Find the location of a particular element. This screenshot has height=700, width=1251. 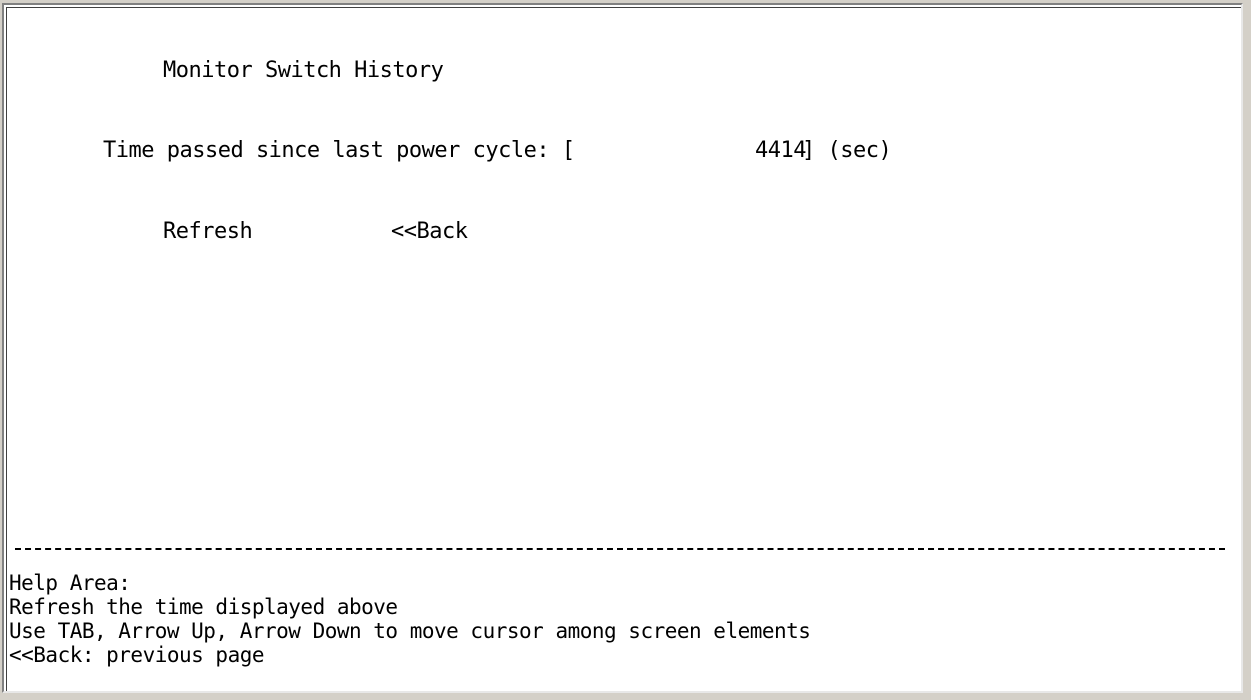

help-divider is located at coordinates (620, 549).